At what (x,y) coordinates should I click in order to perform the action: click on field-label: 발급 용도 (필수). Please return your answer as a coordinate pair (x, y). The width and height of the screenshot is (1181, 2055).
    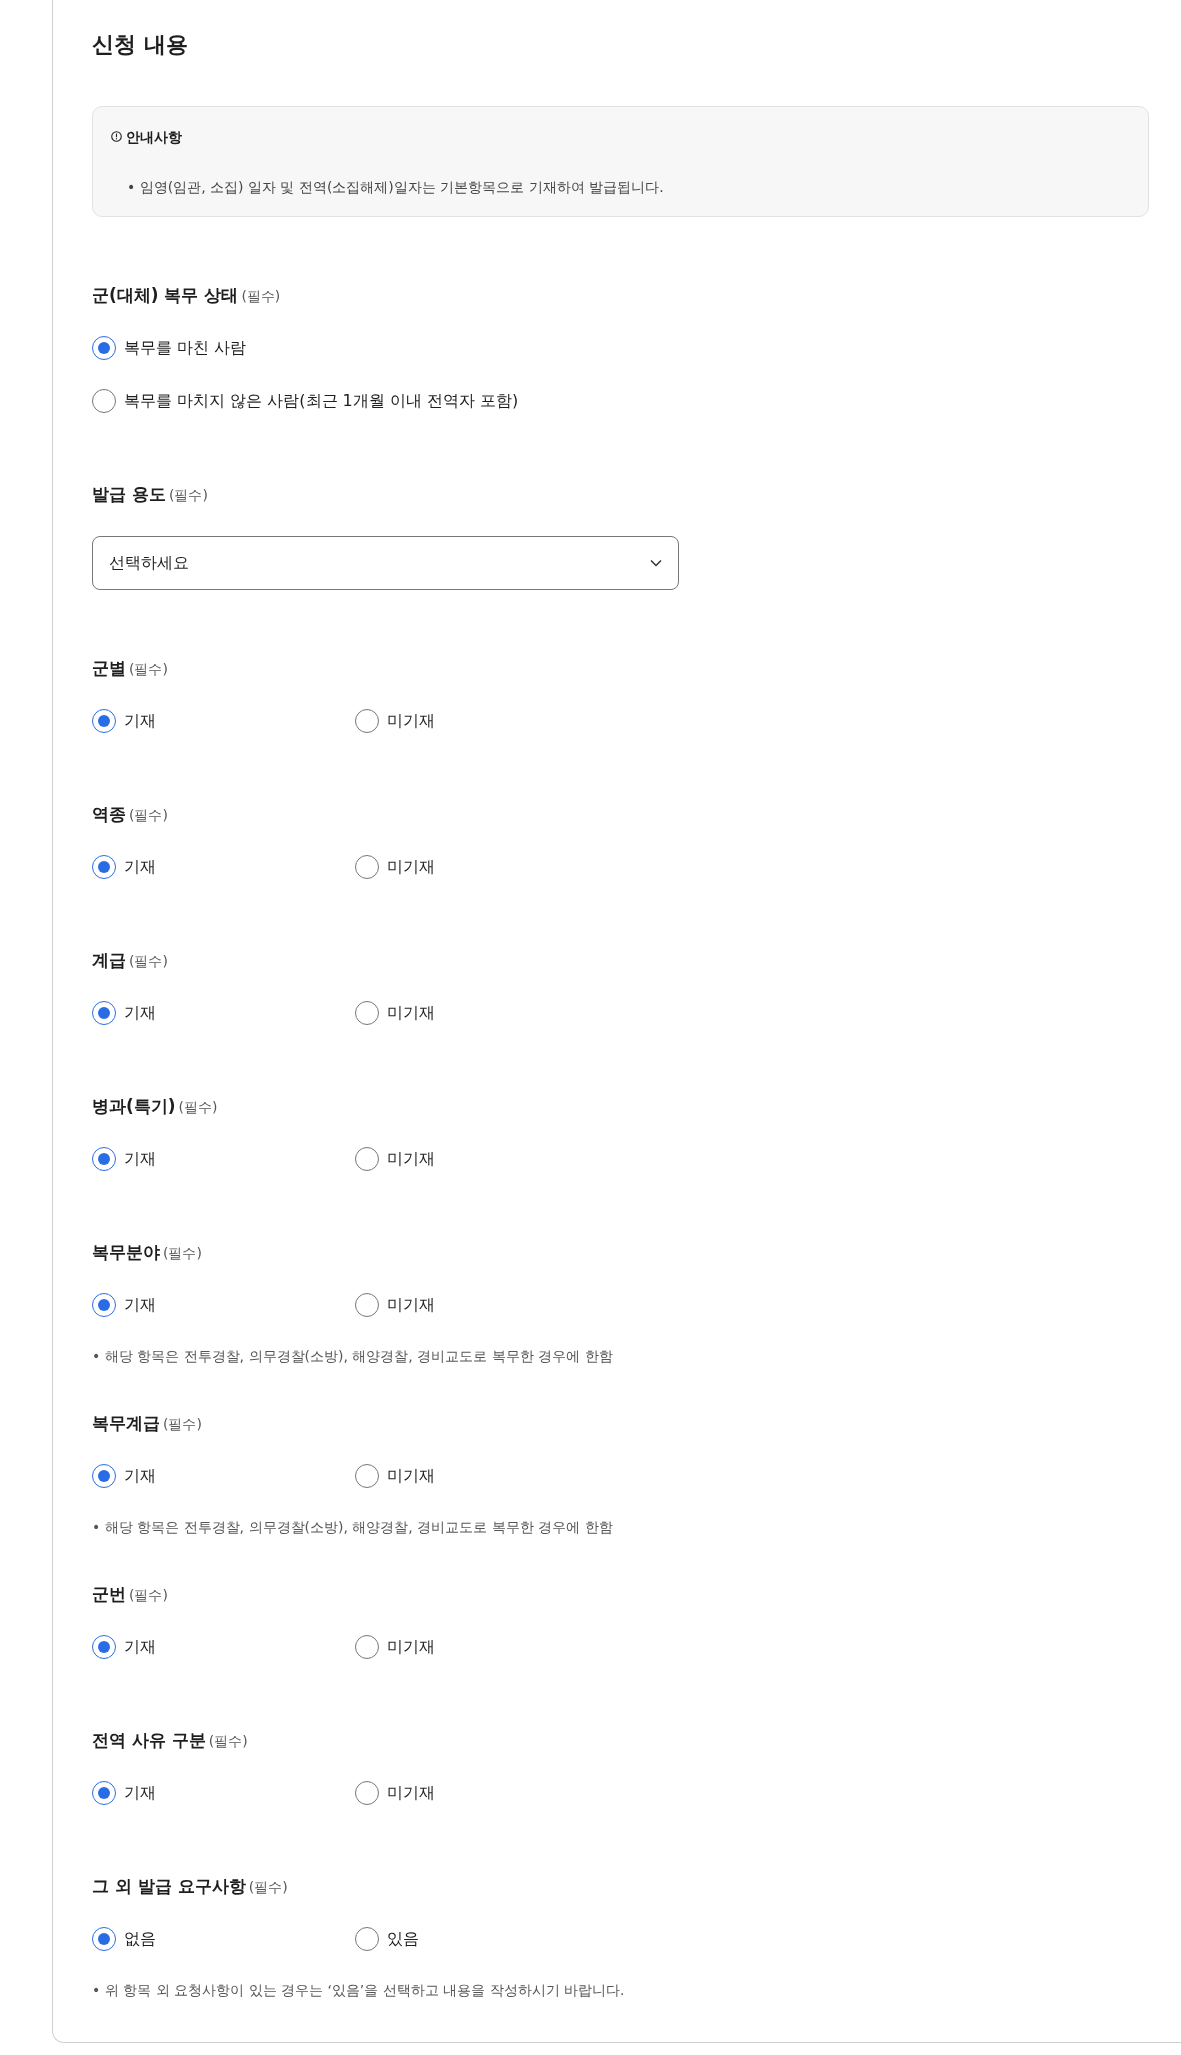
    Looking at the image, I should click on (150, 494).